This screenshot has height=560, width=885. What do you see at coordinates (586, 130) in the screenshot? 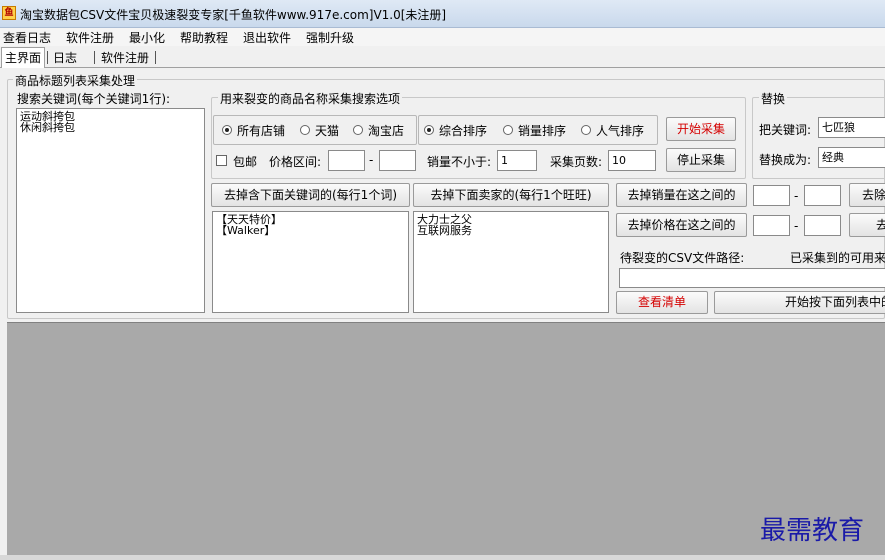
I see `radio-popularity-sort` at bounding box center [586, 130].